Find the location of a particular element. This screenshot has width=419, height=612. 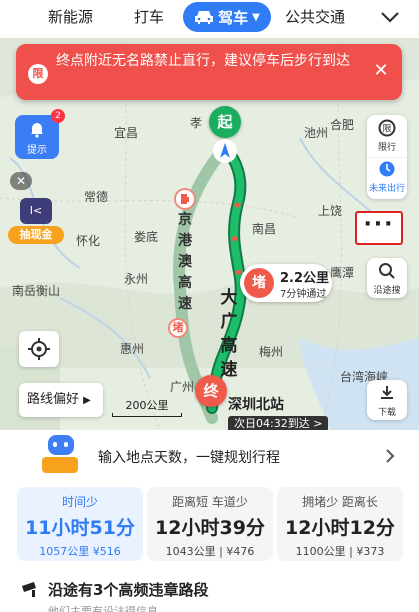

banner-text: 终点附近无名路禁止直行，建议停车后步行到达 is located at coordinates (203, 61).